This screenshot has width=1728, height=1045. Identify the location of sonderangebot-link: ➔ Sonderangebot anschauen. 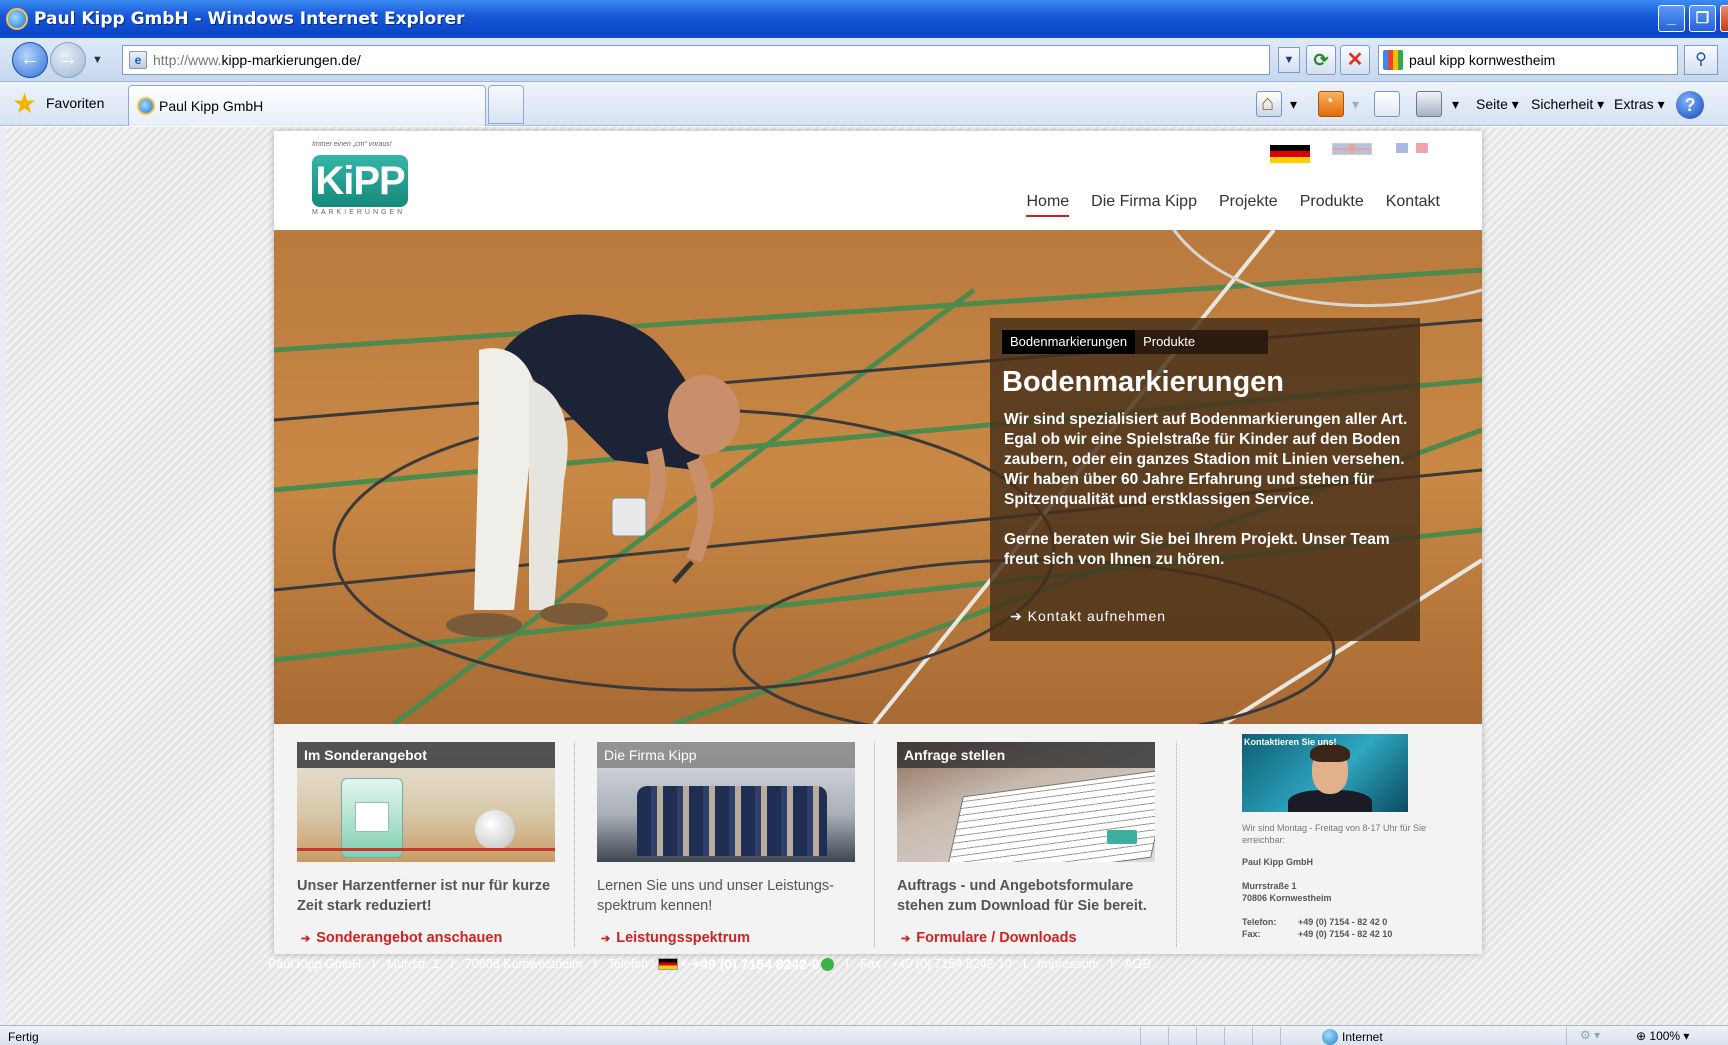
(426, 938).